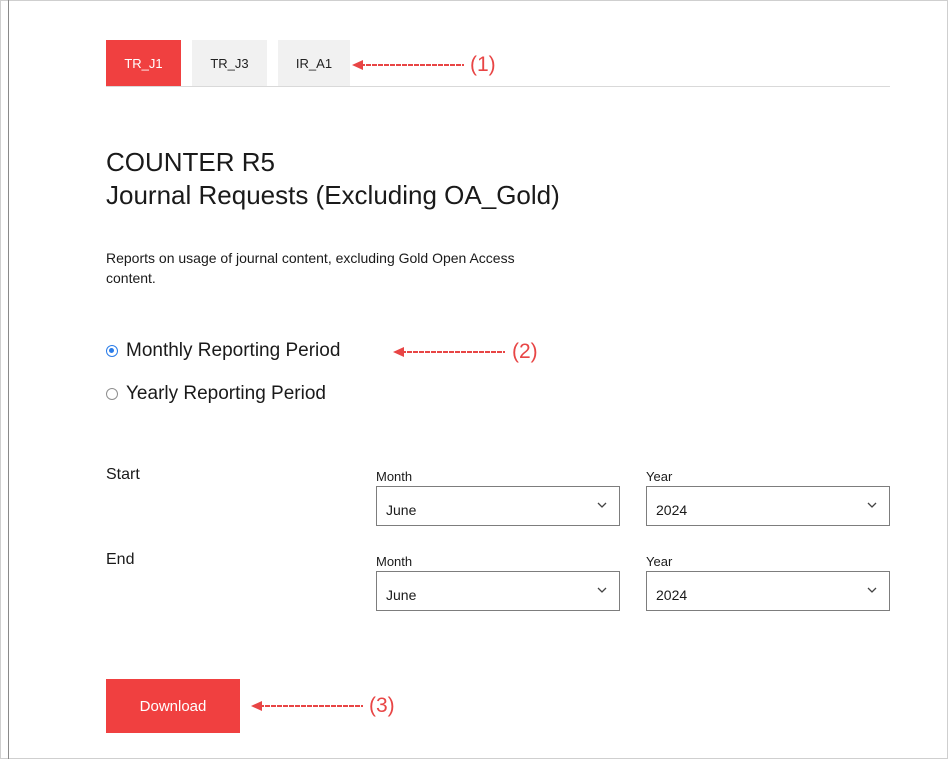 The image size is (948, 759). I want to click on radio-unchecked-icon, so click(112, 394).